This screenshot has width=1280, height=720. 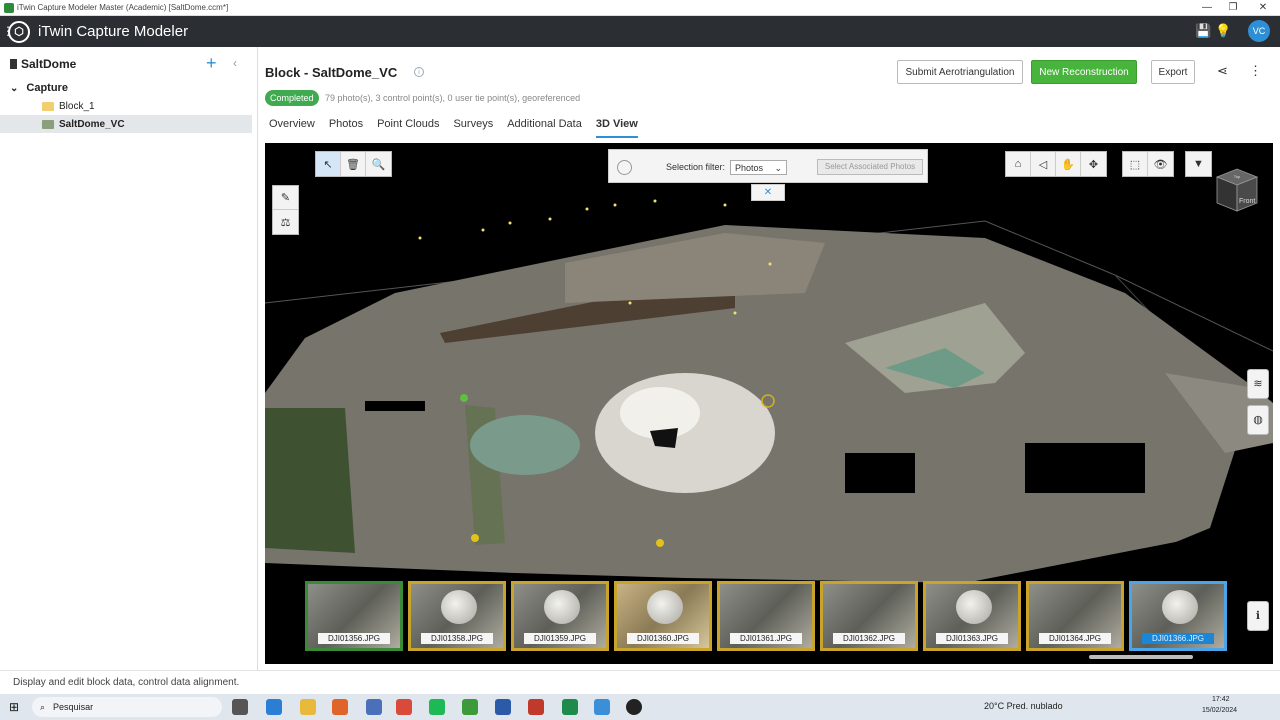 What do you see at coordinates (1043, 164) in the screenshot?
I see `rotate-icon: ◁` at bounding box center [1043, 164].